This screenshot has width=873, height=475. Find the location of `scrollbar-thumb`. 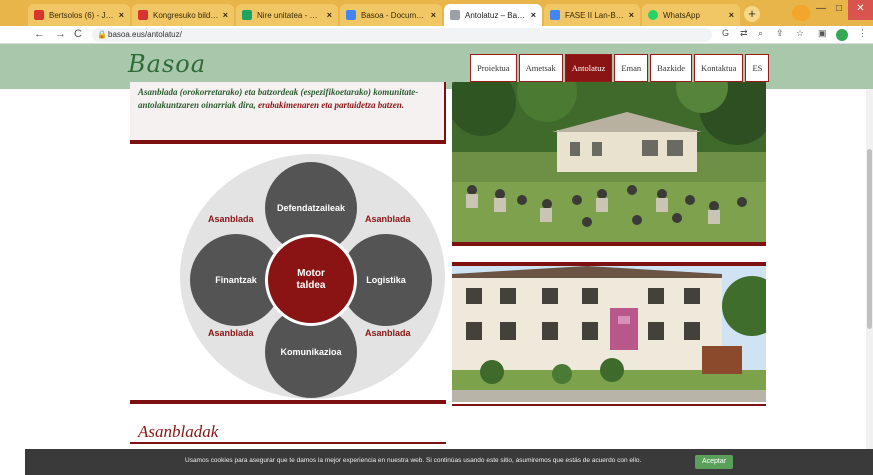

scrollbar-thumb is located at coordinates (869, 239).